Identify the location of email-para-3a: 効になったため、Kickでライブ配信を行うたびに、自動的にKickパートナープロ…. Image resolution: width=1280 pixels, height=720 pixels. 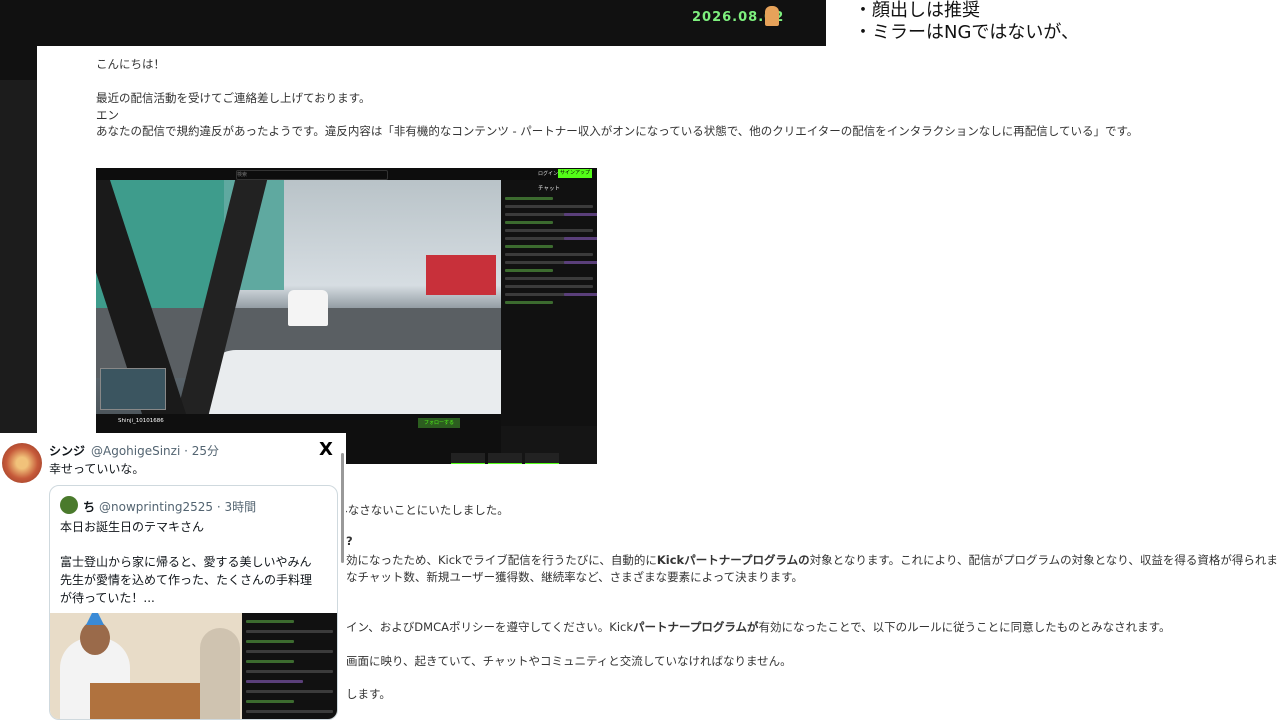
(812, 560).